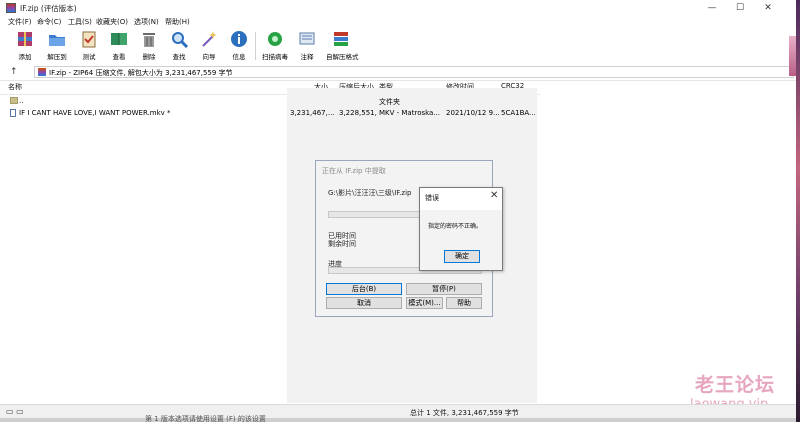 Image resolution: width=800 pixels, height=424 pixels. Describe the element at coordinates (792, 56) in the screenshot. I see `desktop-background-highlight` at that location.